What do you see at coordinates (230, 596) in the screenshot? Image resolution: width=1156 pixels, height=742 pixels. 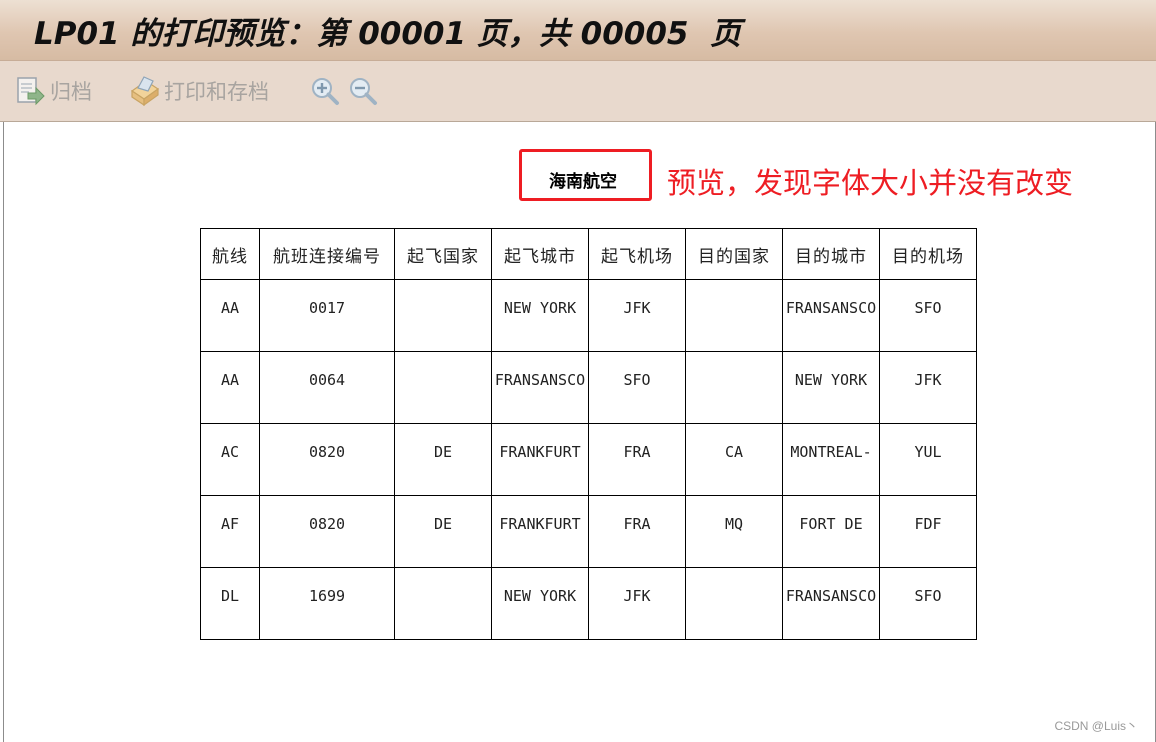 I see `cell-route: DL` at bounding box center [230, 596].